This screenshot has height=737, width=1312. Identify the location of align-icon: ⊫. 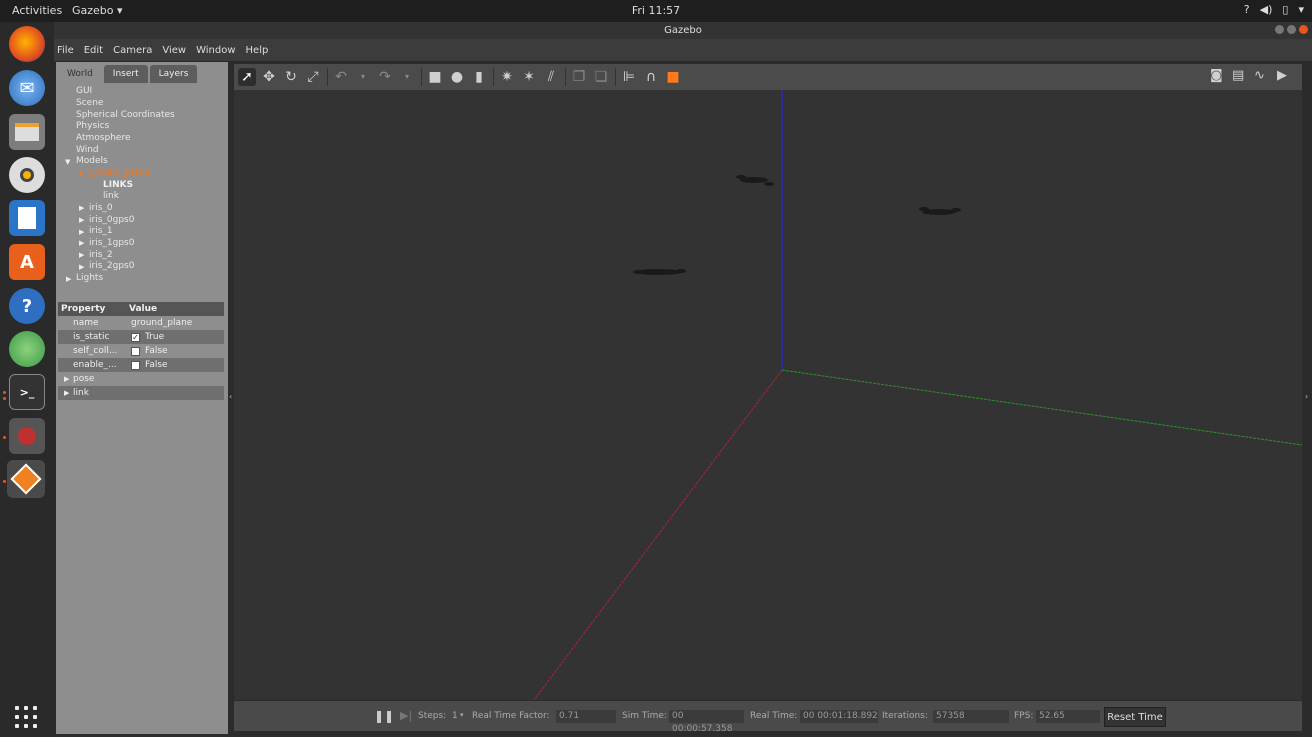
(629, 77).